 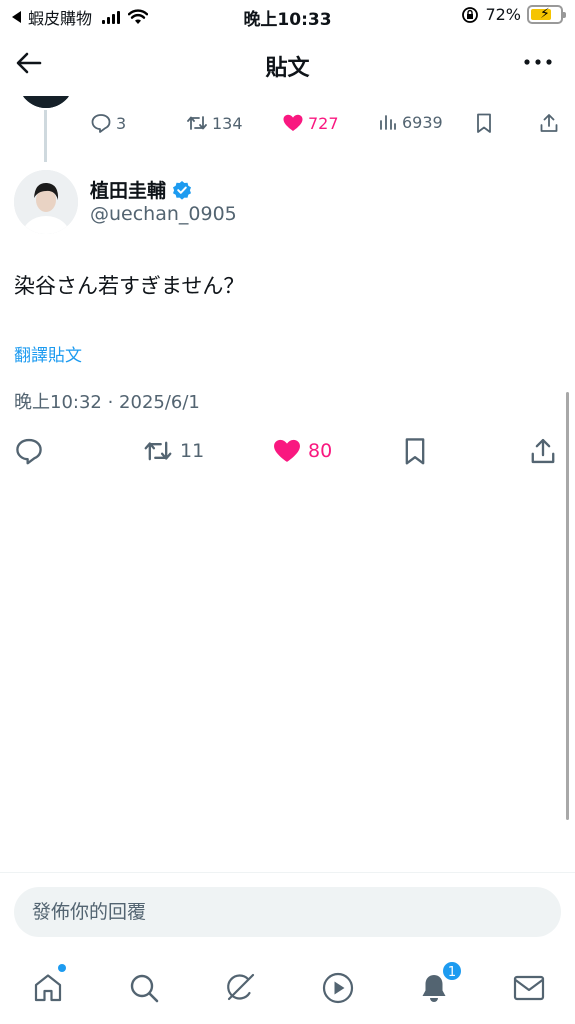 What do you see at coordinates (388, 122) in the screenshot?
I see `views-chart-icon` at bounding box center [388, 122].